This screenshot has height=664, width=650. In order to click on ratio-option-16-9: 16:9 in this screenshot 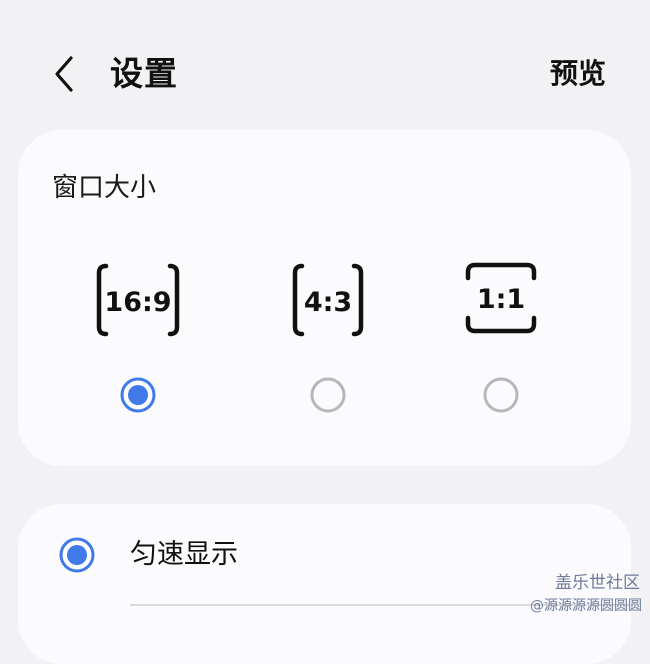, I will do `click(138, 338)`.